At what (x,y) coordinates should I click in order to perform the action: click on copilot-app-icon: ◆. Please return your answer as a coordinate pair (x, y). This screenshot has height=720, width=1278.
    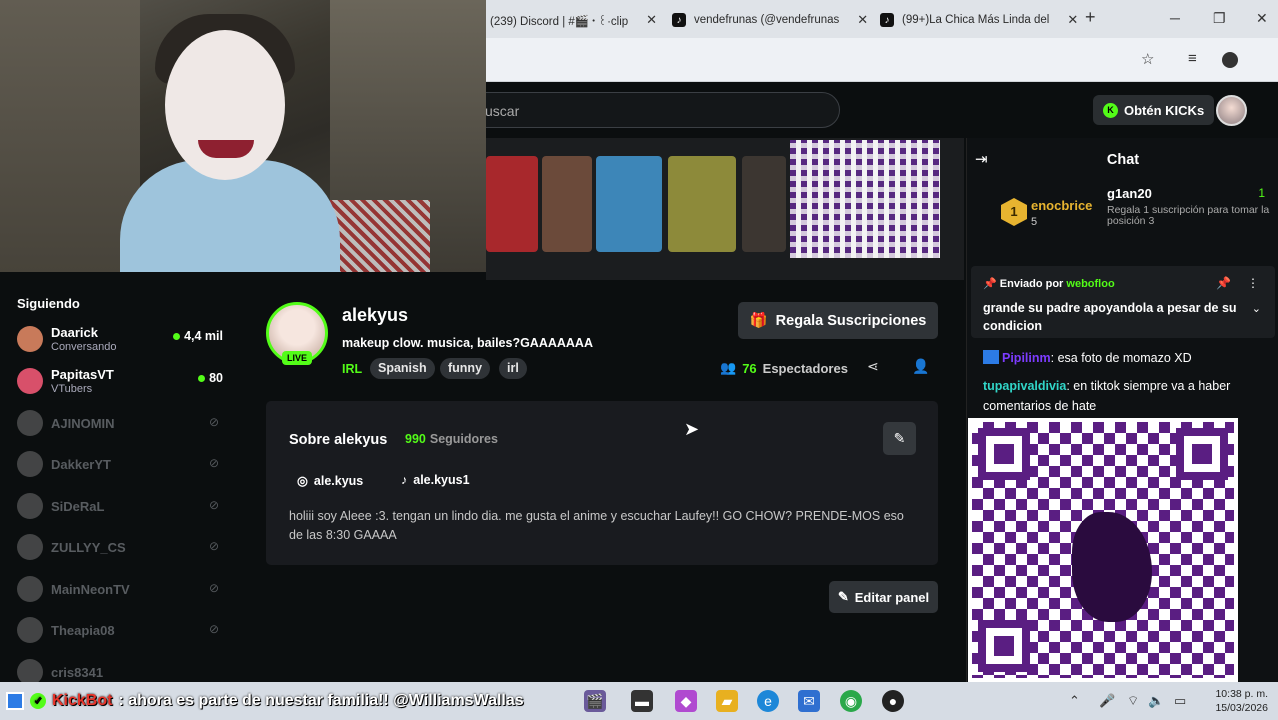
    Looking at the image, I should click on (686, 701).